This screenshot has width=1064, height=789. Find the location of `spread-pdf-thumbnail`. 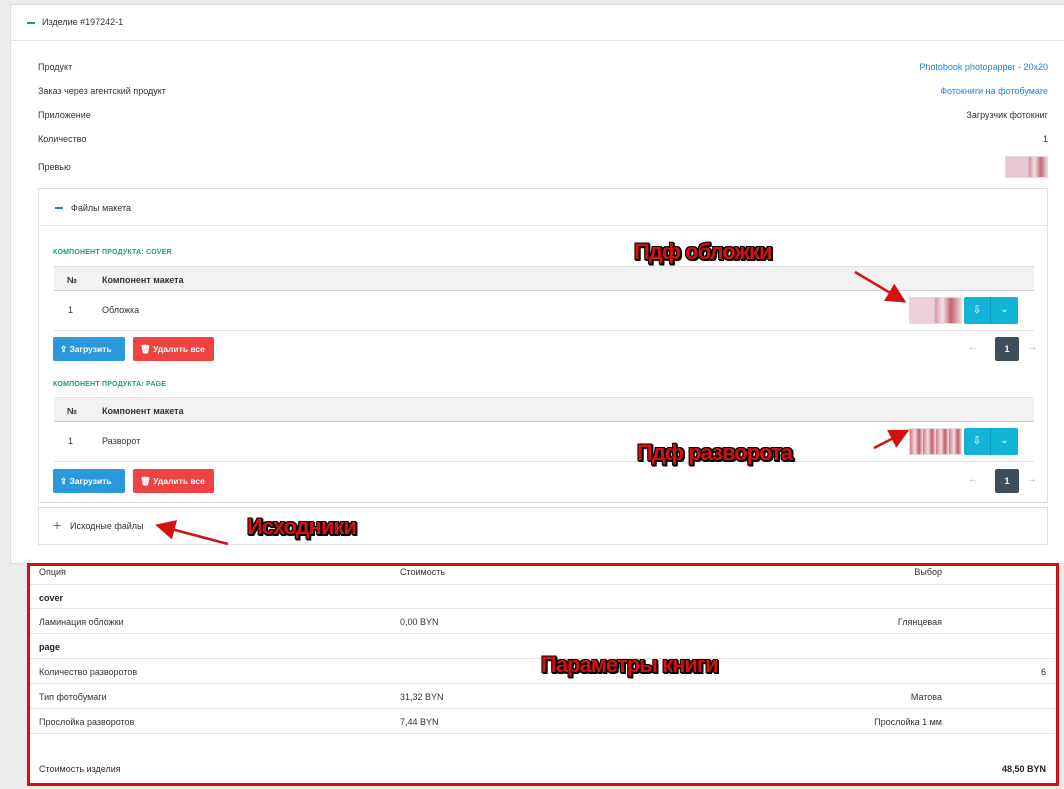

spread-pdf-thumbnail is located at coordinates (935, 441).